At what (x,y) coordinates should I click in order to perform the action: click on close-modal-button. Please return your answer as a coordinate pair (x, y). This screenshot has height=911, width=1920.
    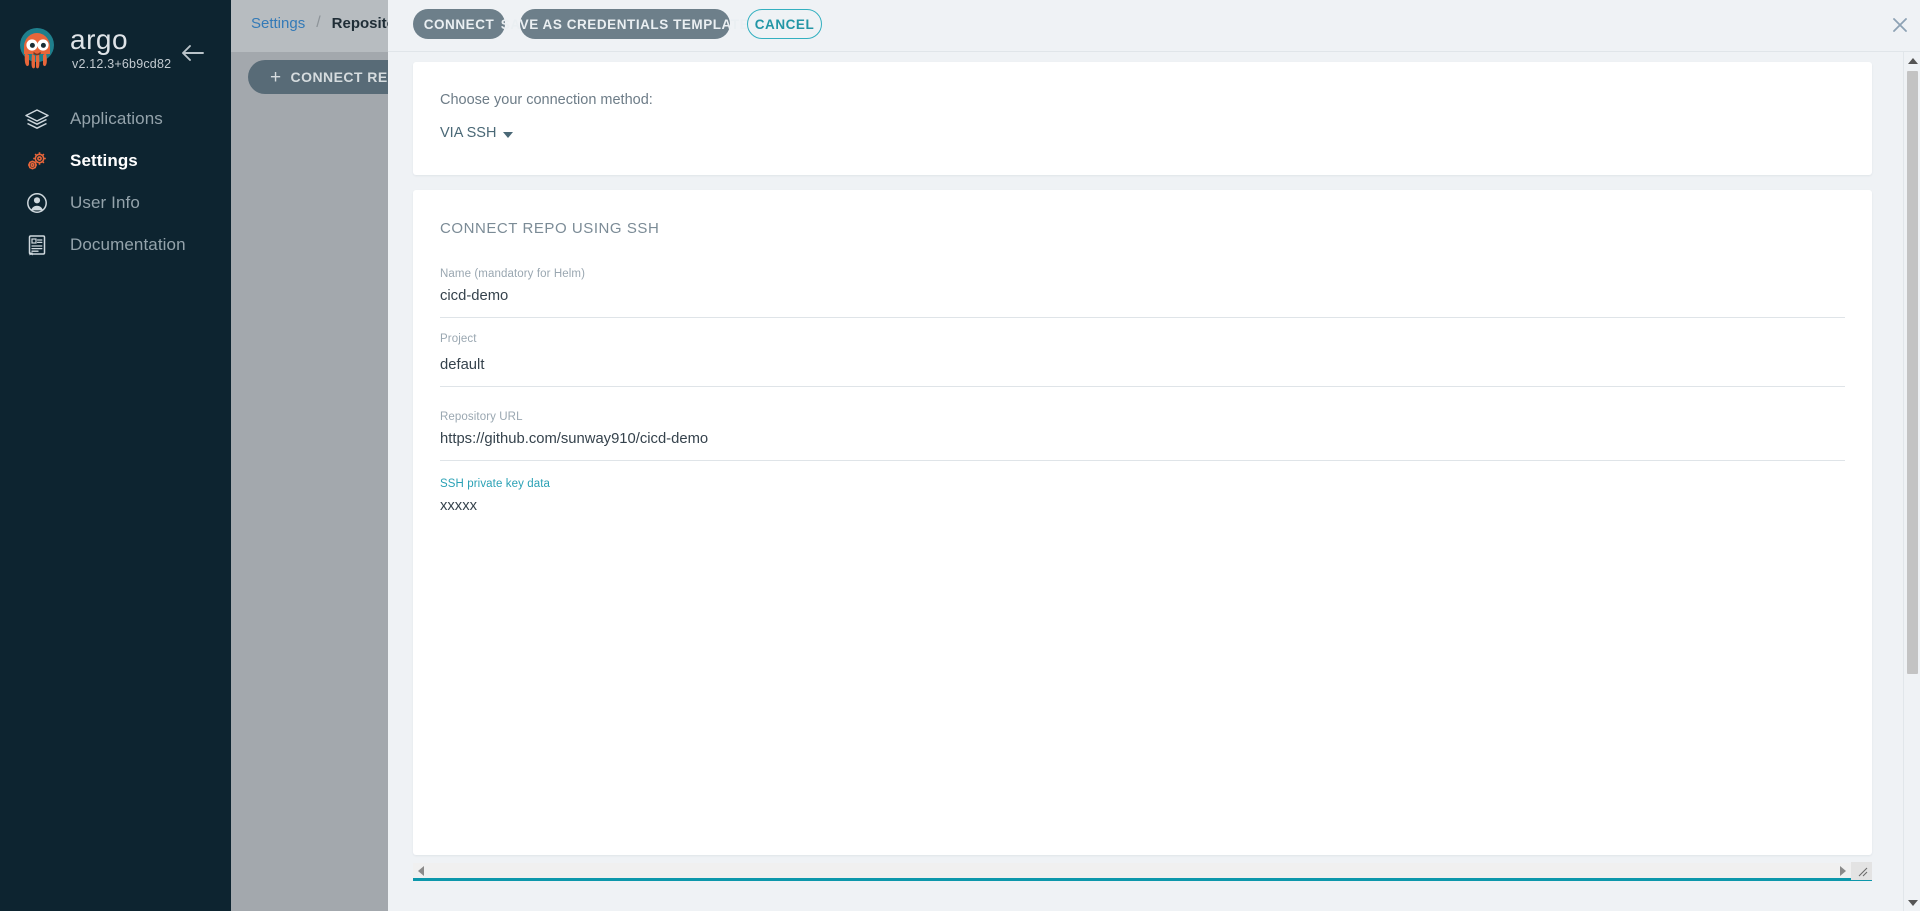
    Looking at the image, I should click on (1900, 25).